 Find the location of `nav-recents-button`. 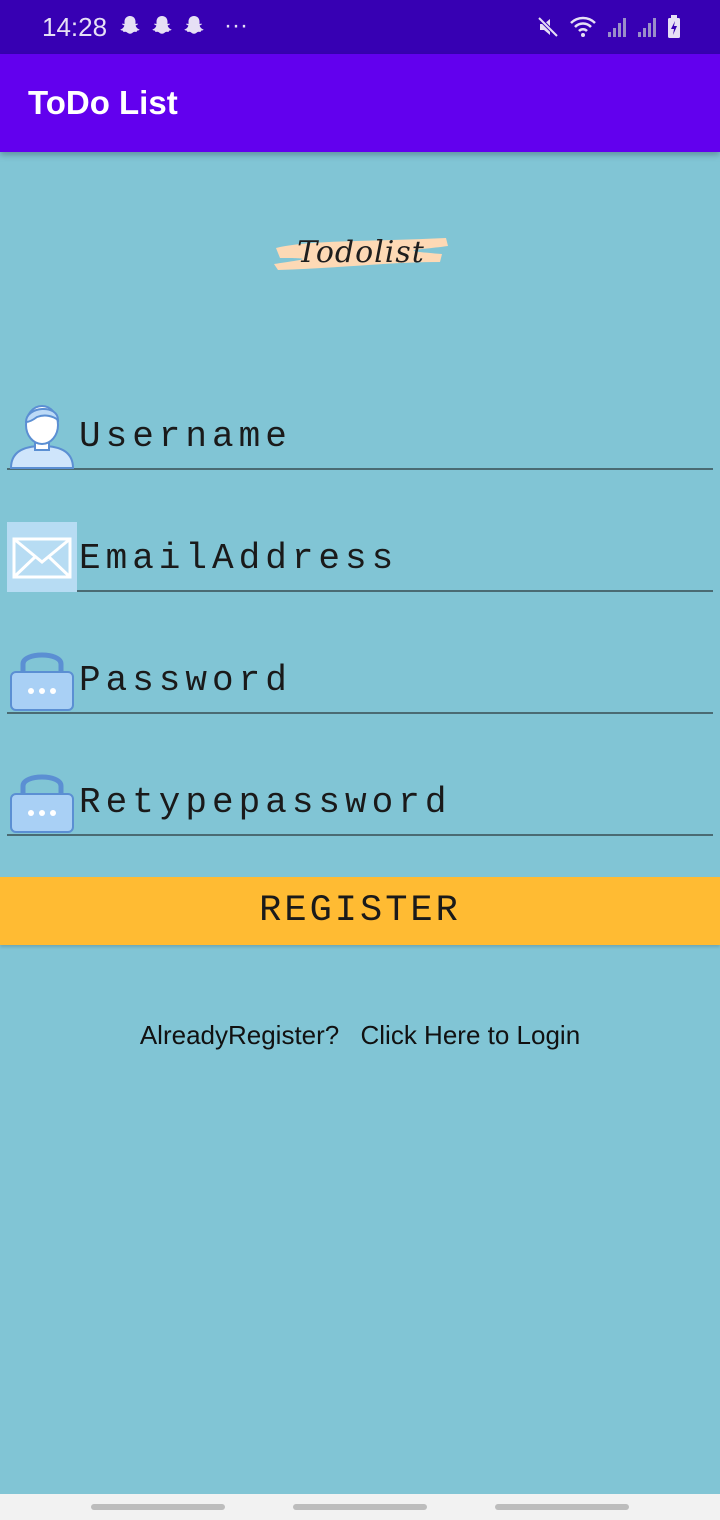

nav-recents-button is located at coordinates (158, 1507).